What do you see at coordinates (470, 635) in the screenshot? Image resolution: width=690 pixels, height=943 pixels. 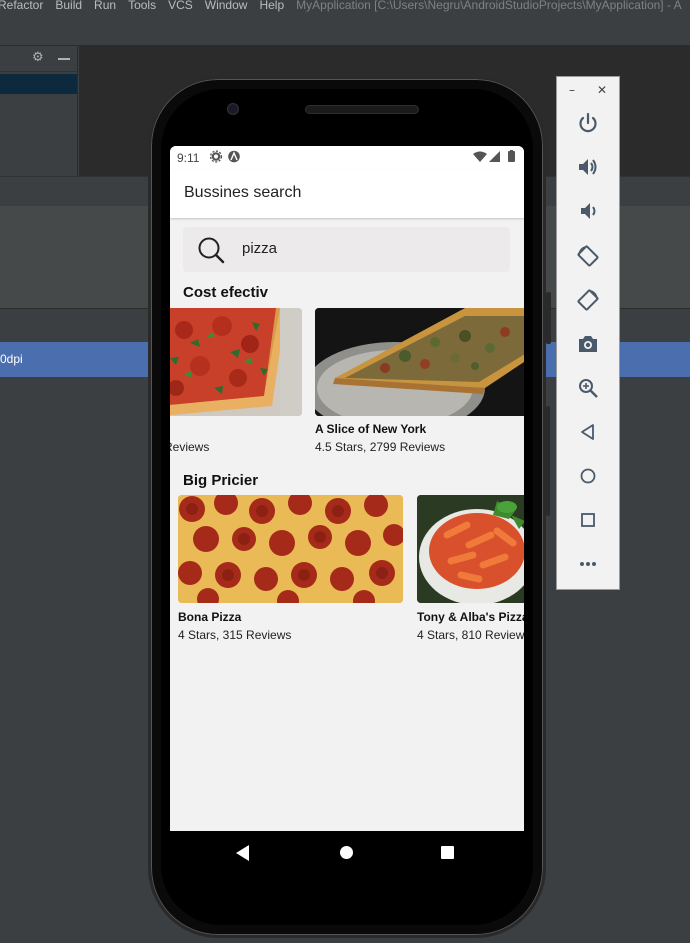 I see `restaurant-meta: 4 Stars, 810 Reviews` at bounding box center [470, 635].